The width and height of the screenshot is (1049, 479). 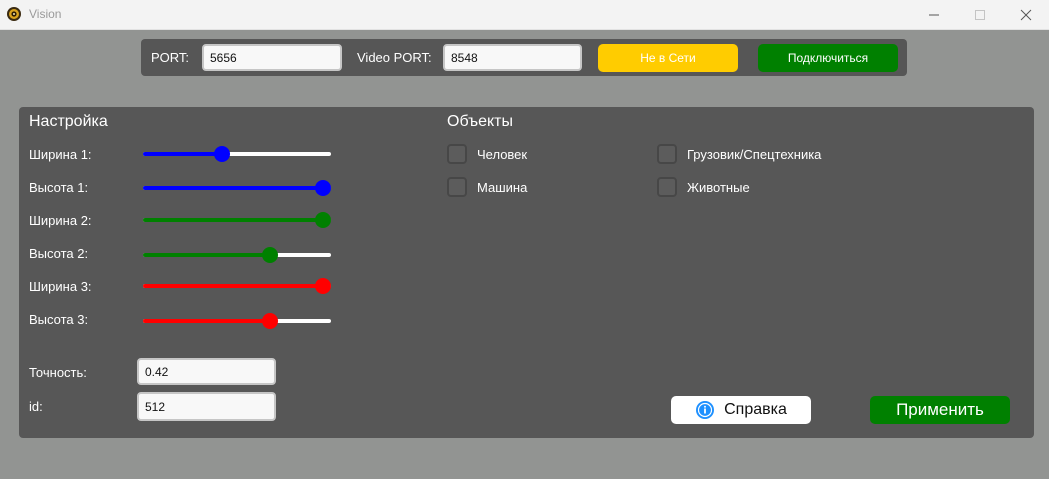 I want to click on checkbox-car: Машина, so click(x=487, y=187).